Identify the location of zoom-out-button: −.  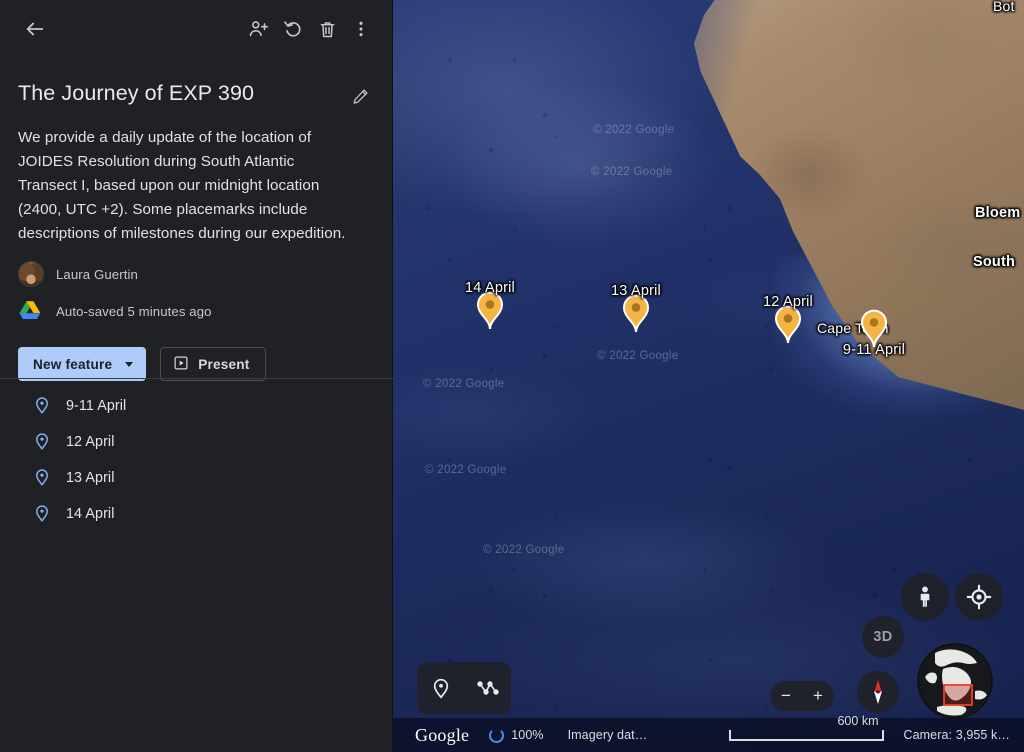
(786, 696).